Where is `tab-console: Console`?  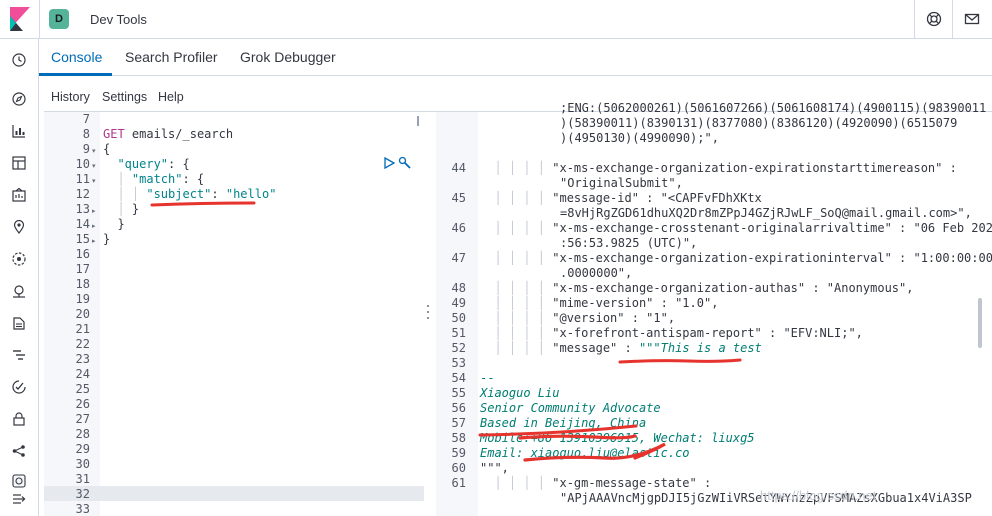
tab-console: Console is located at coordinates (76, 57).